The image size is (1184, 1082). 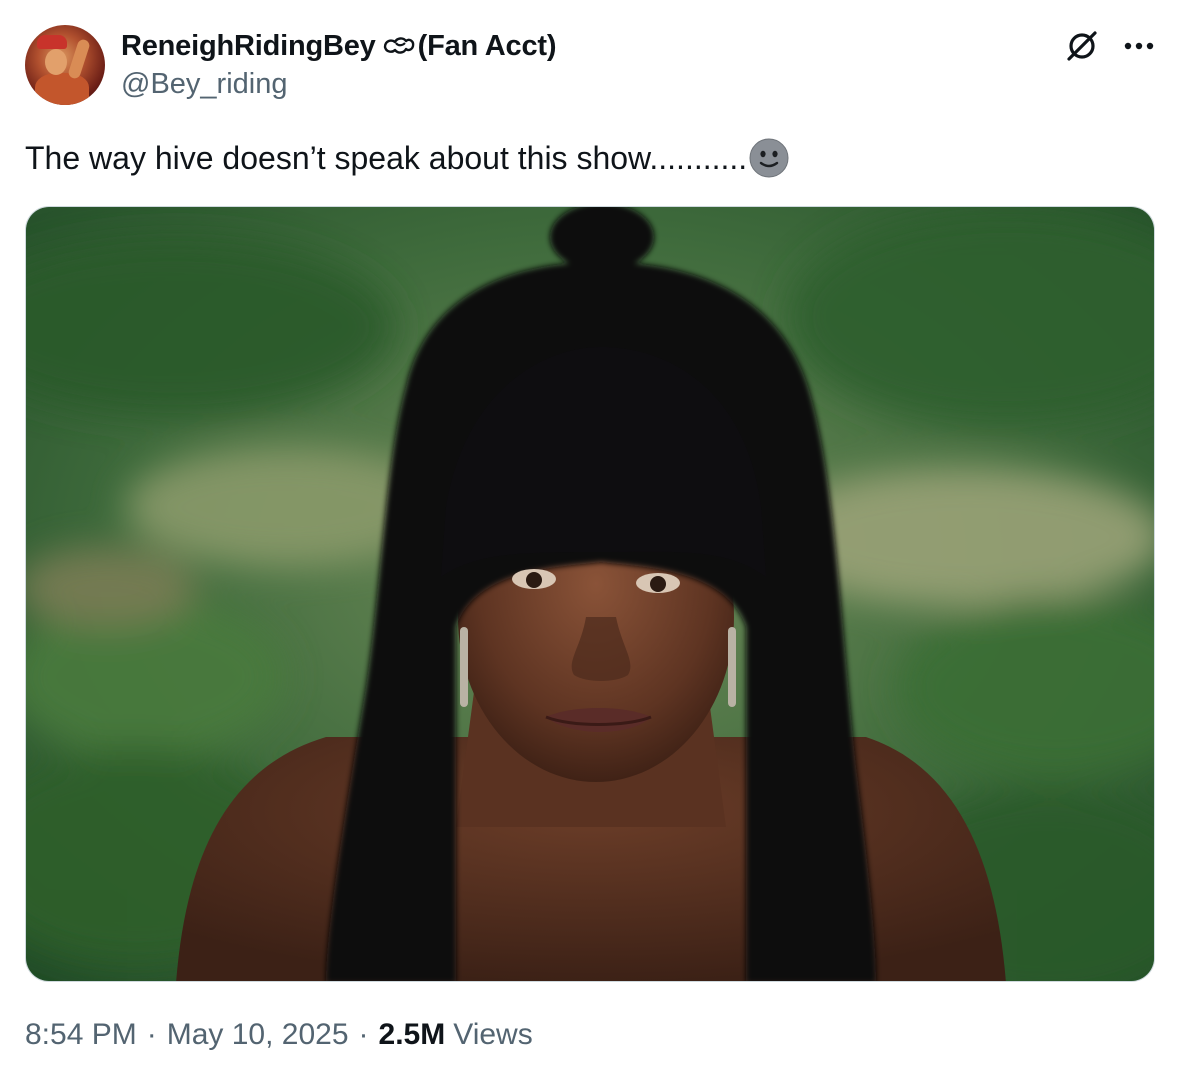 I want to click on horse-saddle-icon, so click(x=399, y=46).